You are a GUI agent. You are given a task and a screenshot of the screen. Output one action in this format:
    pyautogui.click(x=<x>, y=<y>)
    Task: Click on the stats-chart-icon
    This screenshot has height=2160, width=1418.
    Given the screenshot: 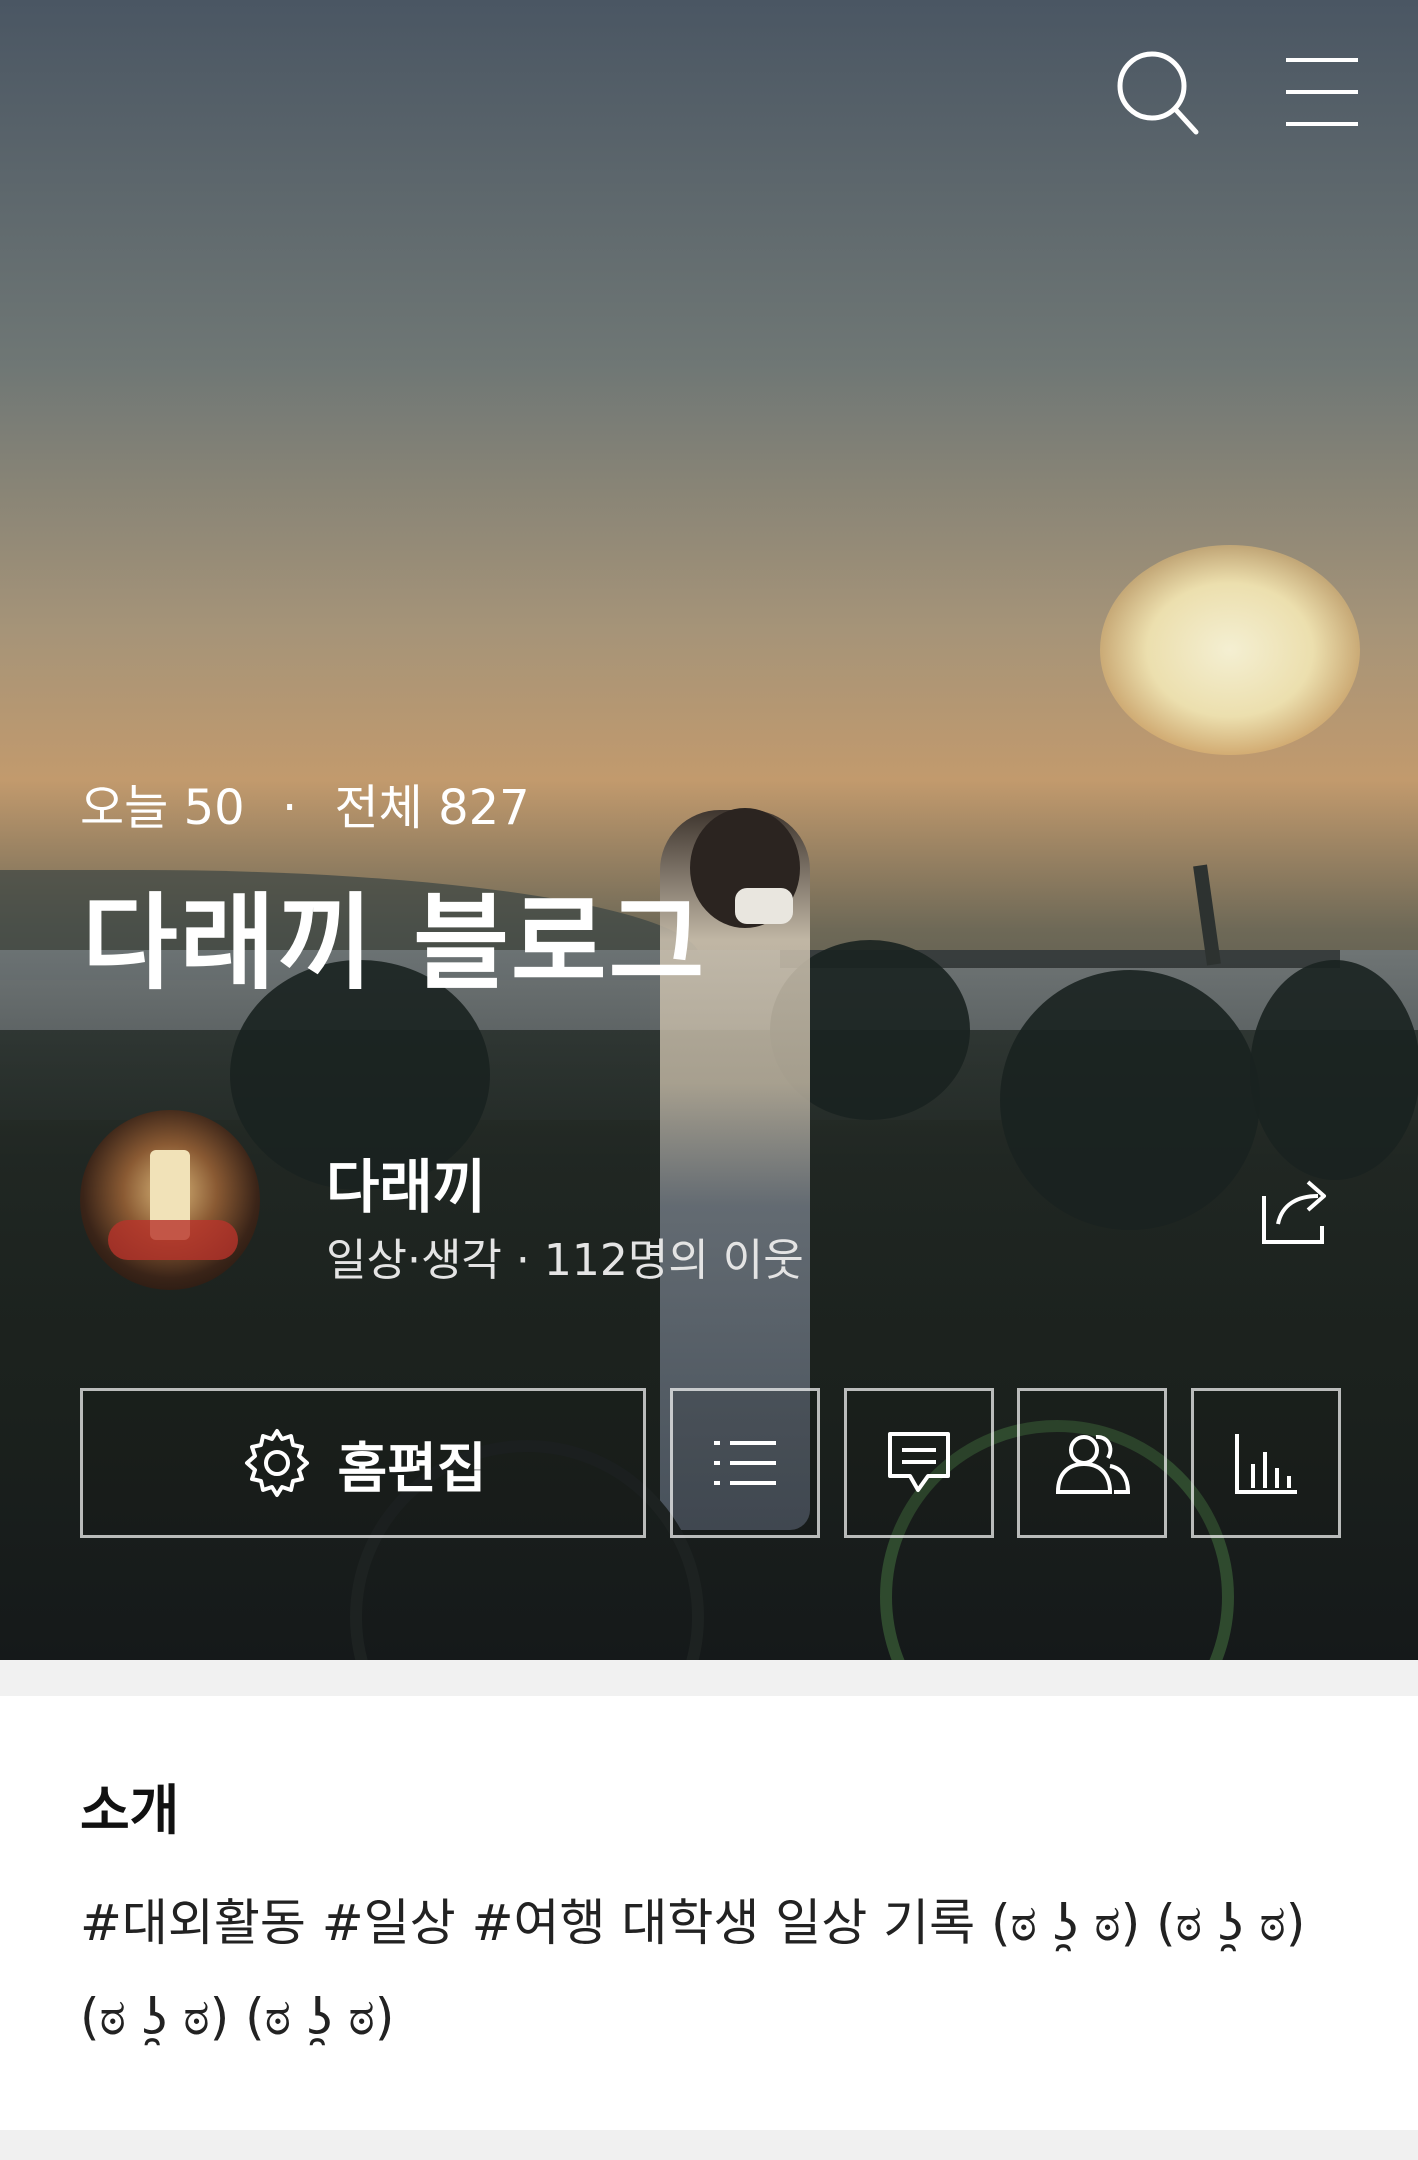 What is the action you would take?
    pyautogui.click(x=1266, y=1464)
    